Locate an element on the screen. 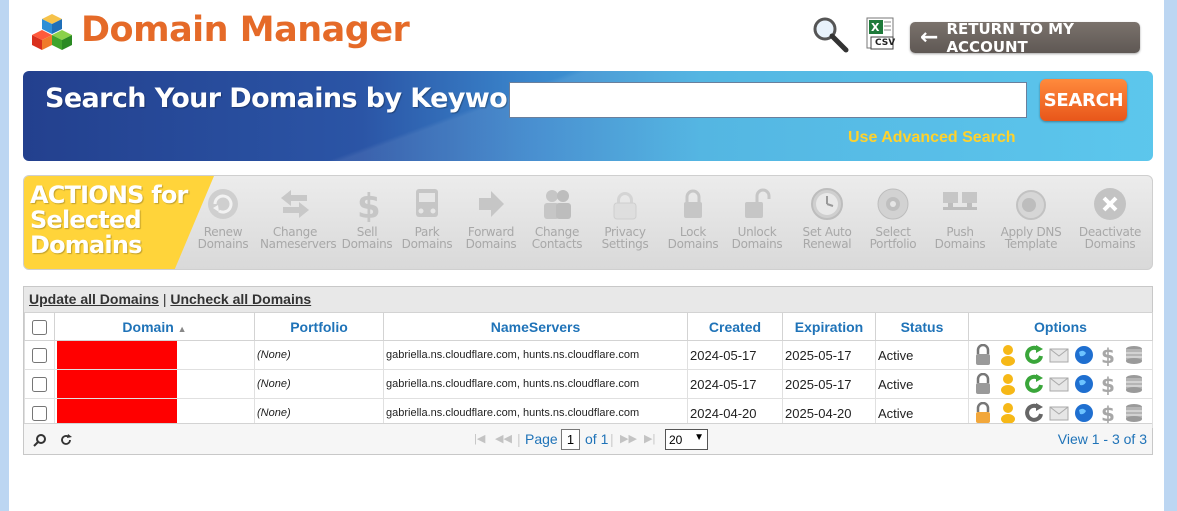  action-select-portfolio: Select Portfolio is located at coordinates (893, 218).